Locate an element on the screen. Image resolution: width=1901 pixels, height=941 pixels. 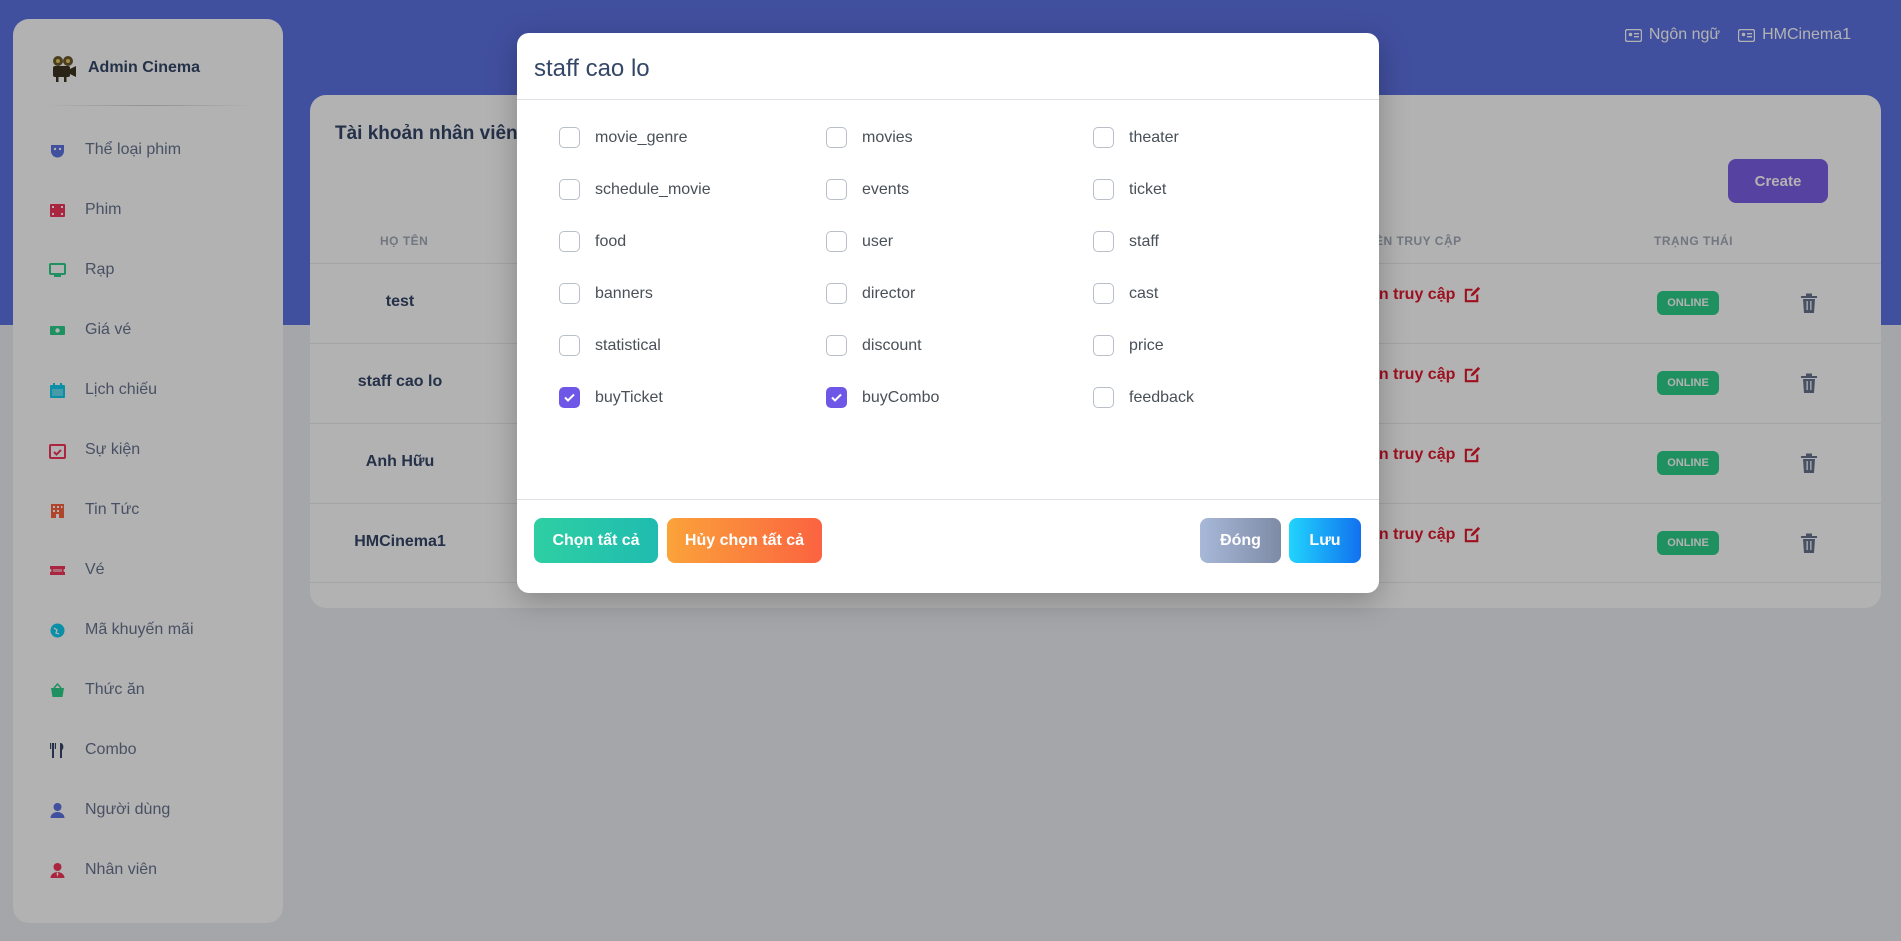
modal-title: staff cao lo is located at coordinates (592, 68).